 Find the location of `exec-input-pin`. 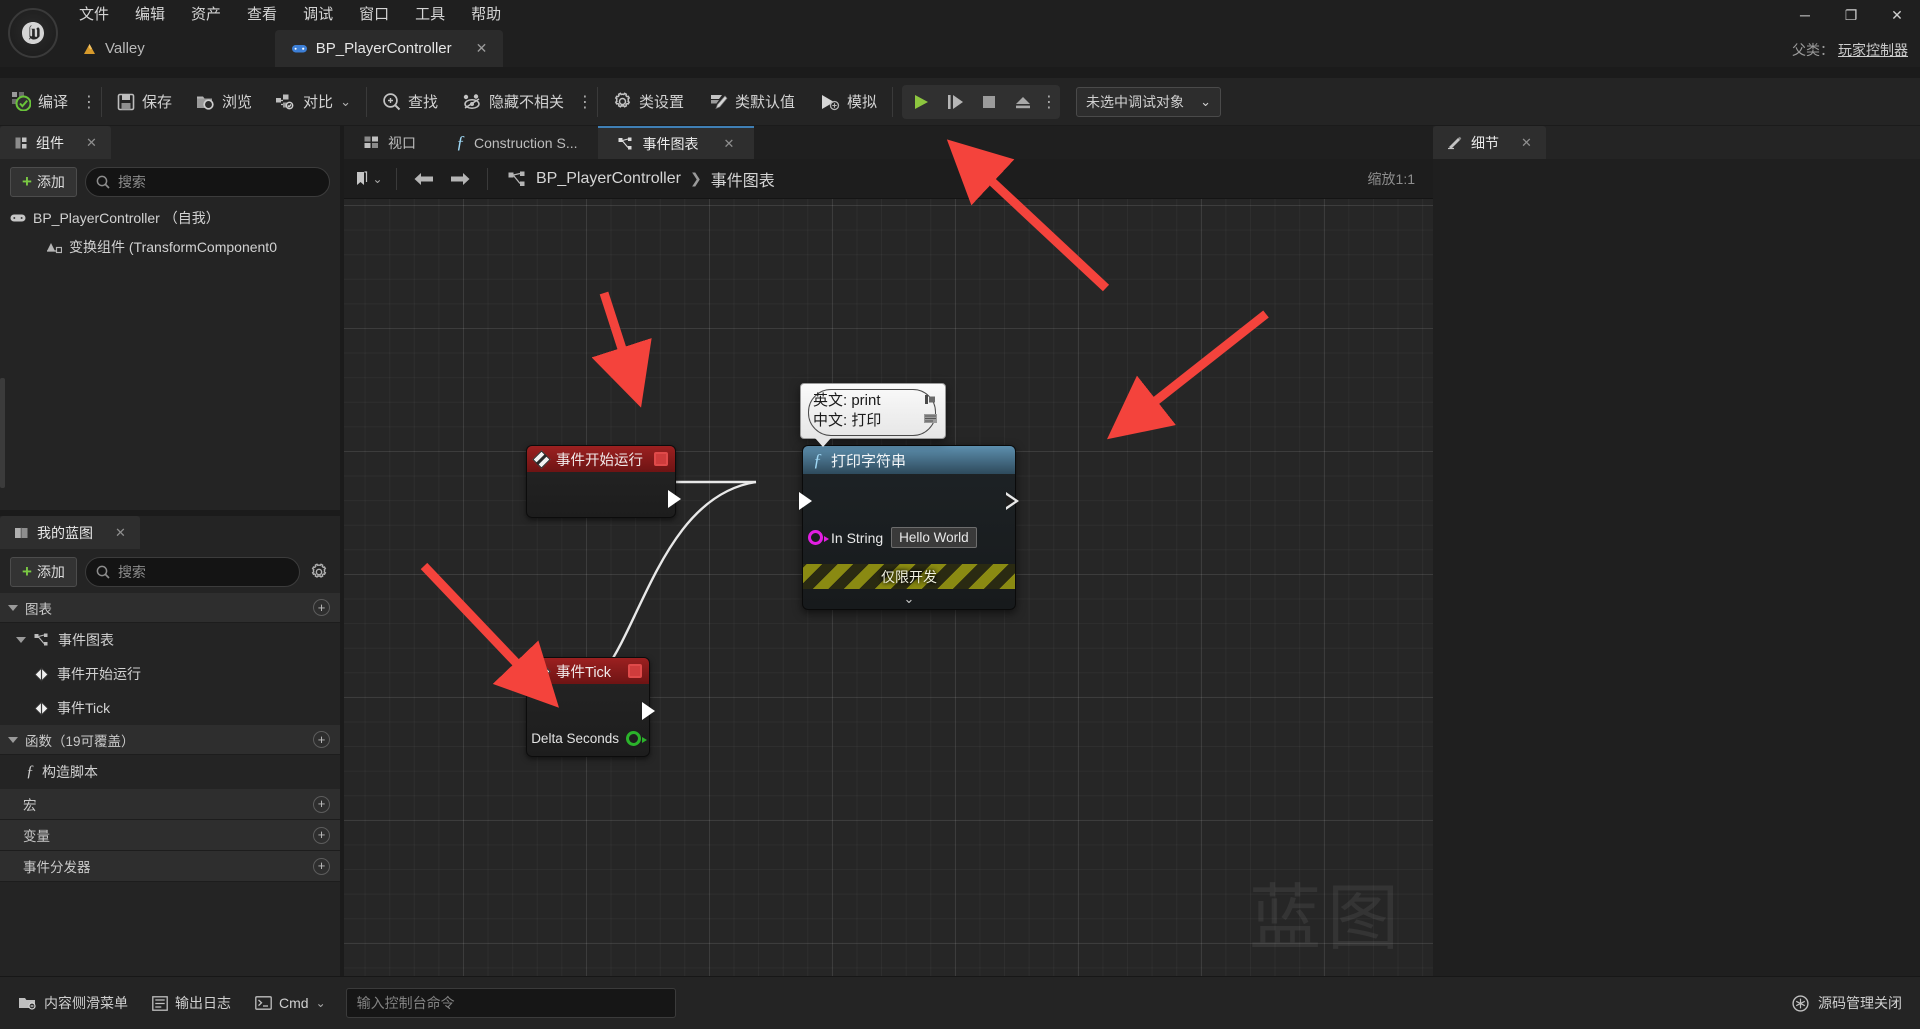

exec-input-pin is located at coordinates (805, 501).